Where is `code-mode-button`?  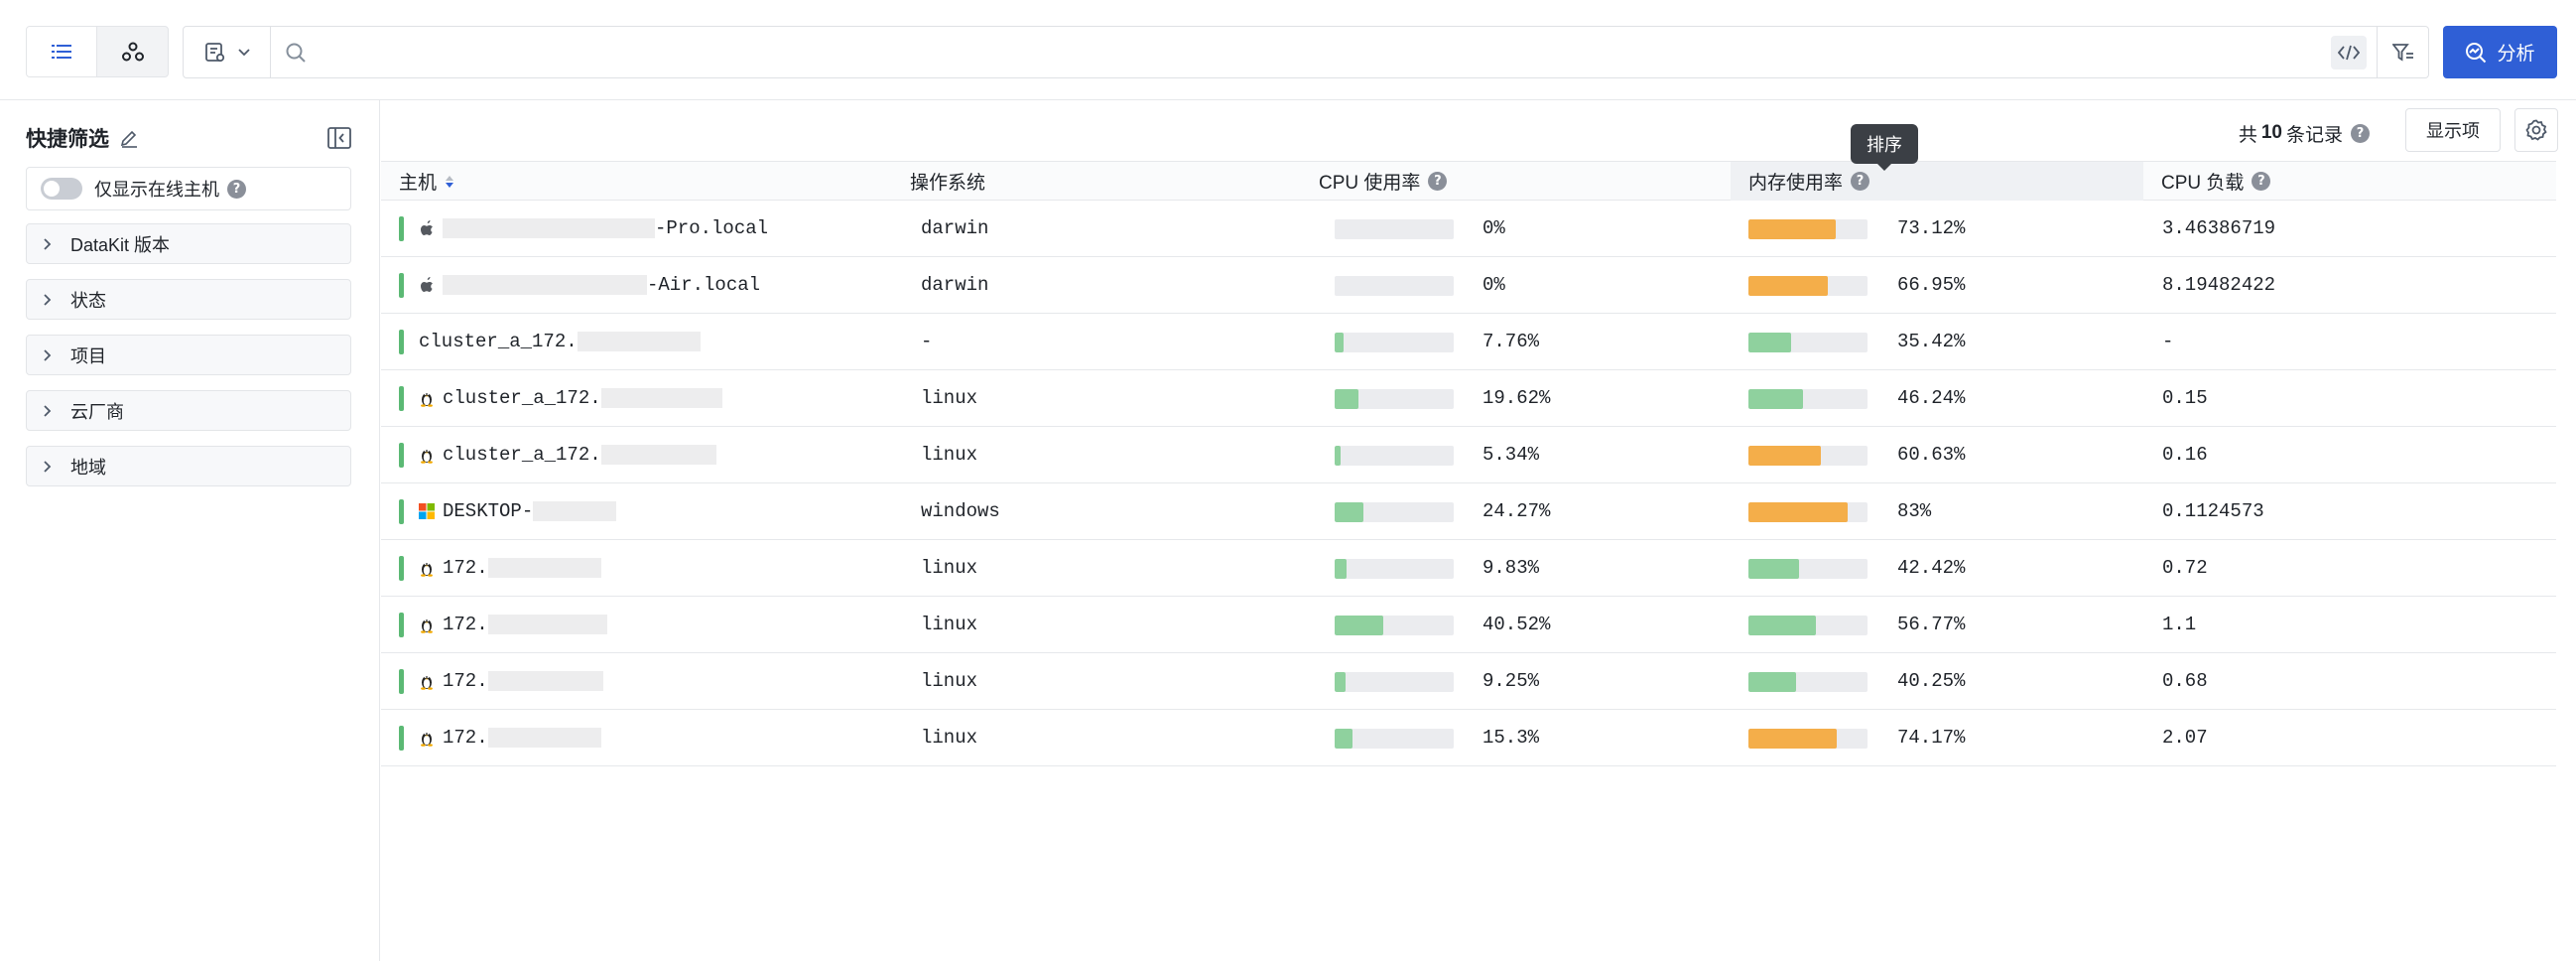
code-mode-button is located at coordinates (2349, 52).